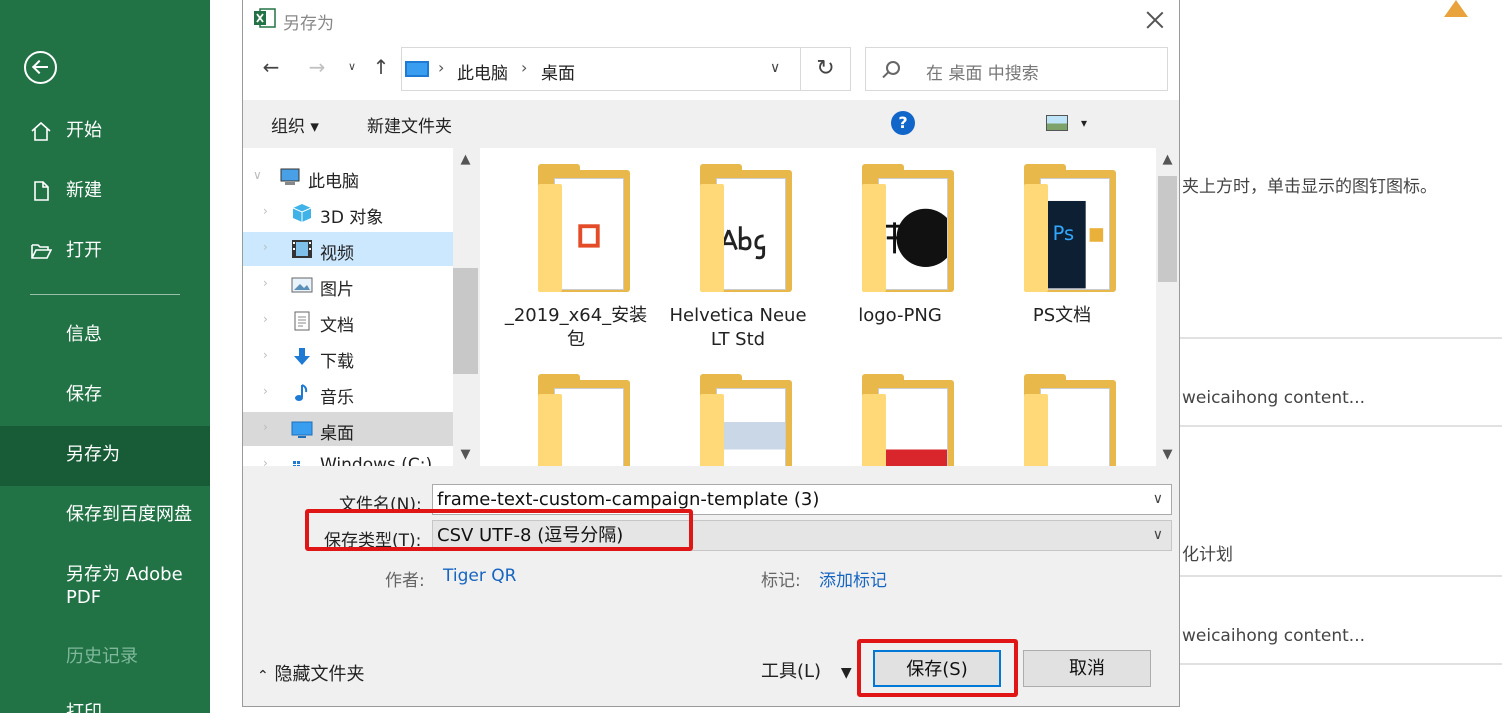 The image size is (1502, 713). Describe the element at coordinates (348, 393) in the screenshot. I see `tree-item-music: › 音乐` at that location.